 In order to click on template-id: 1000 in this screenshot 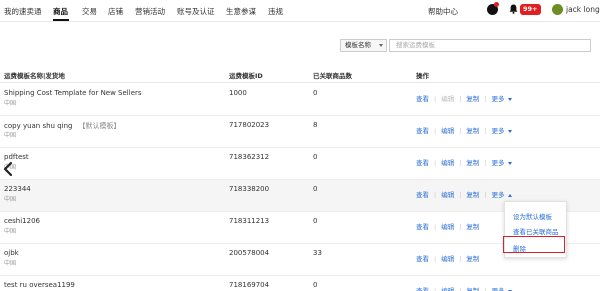, I will do `click(238, 93)`.